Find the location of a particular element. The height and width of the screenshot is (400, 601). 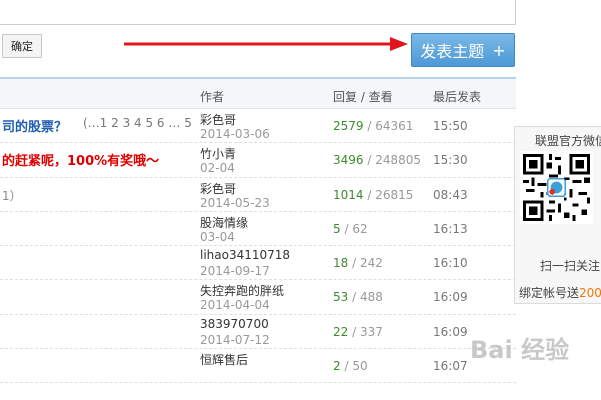

reply-count: 22 is located at coordinates (341, 331).